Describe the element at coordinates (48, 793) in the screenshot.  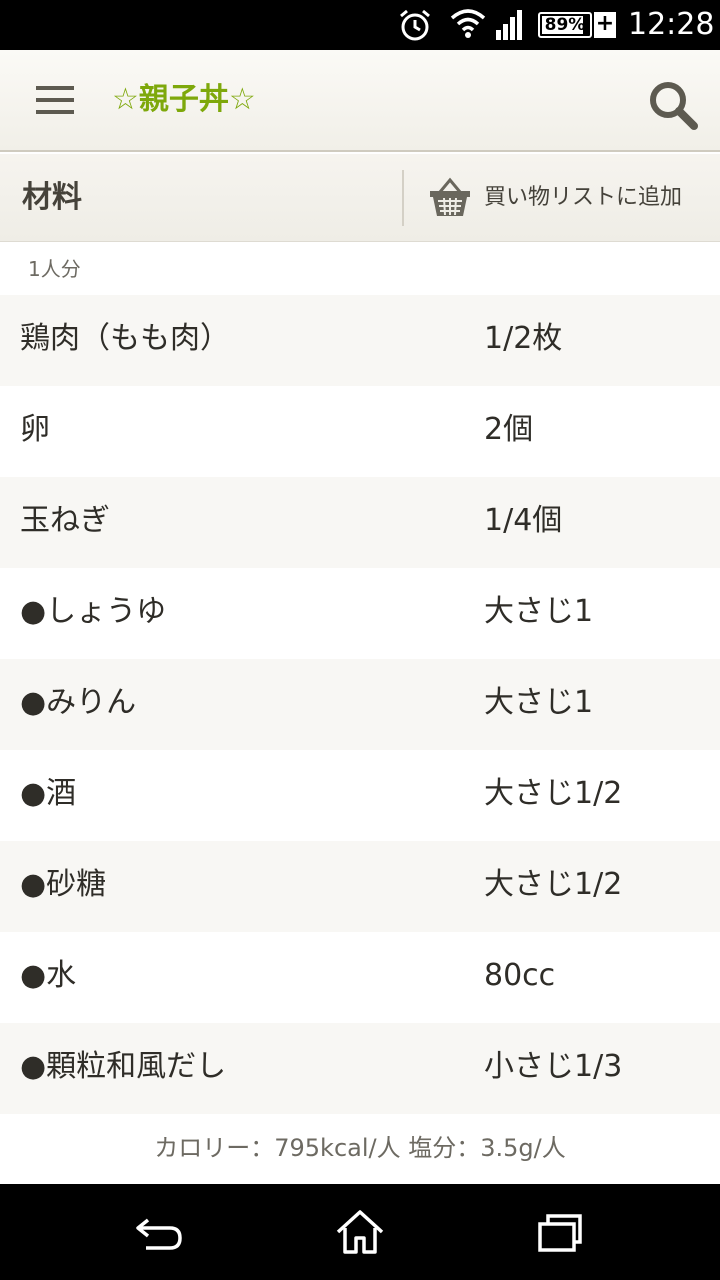
I see `ingredient-name: ●酒` at that location.